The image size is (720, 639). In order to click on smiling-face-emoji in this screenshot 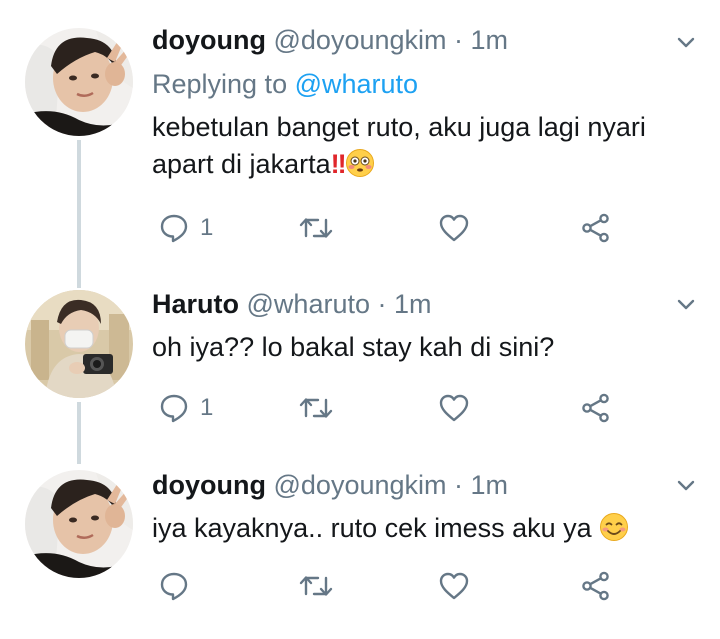, I will do `click(614, 527)`.